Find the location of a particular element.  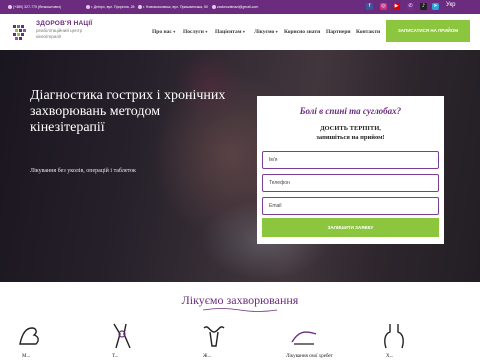

phone-text: (+380) 327-779 (безкоштовно) is located at coordinates (37, 7).